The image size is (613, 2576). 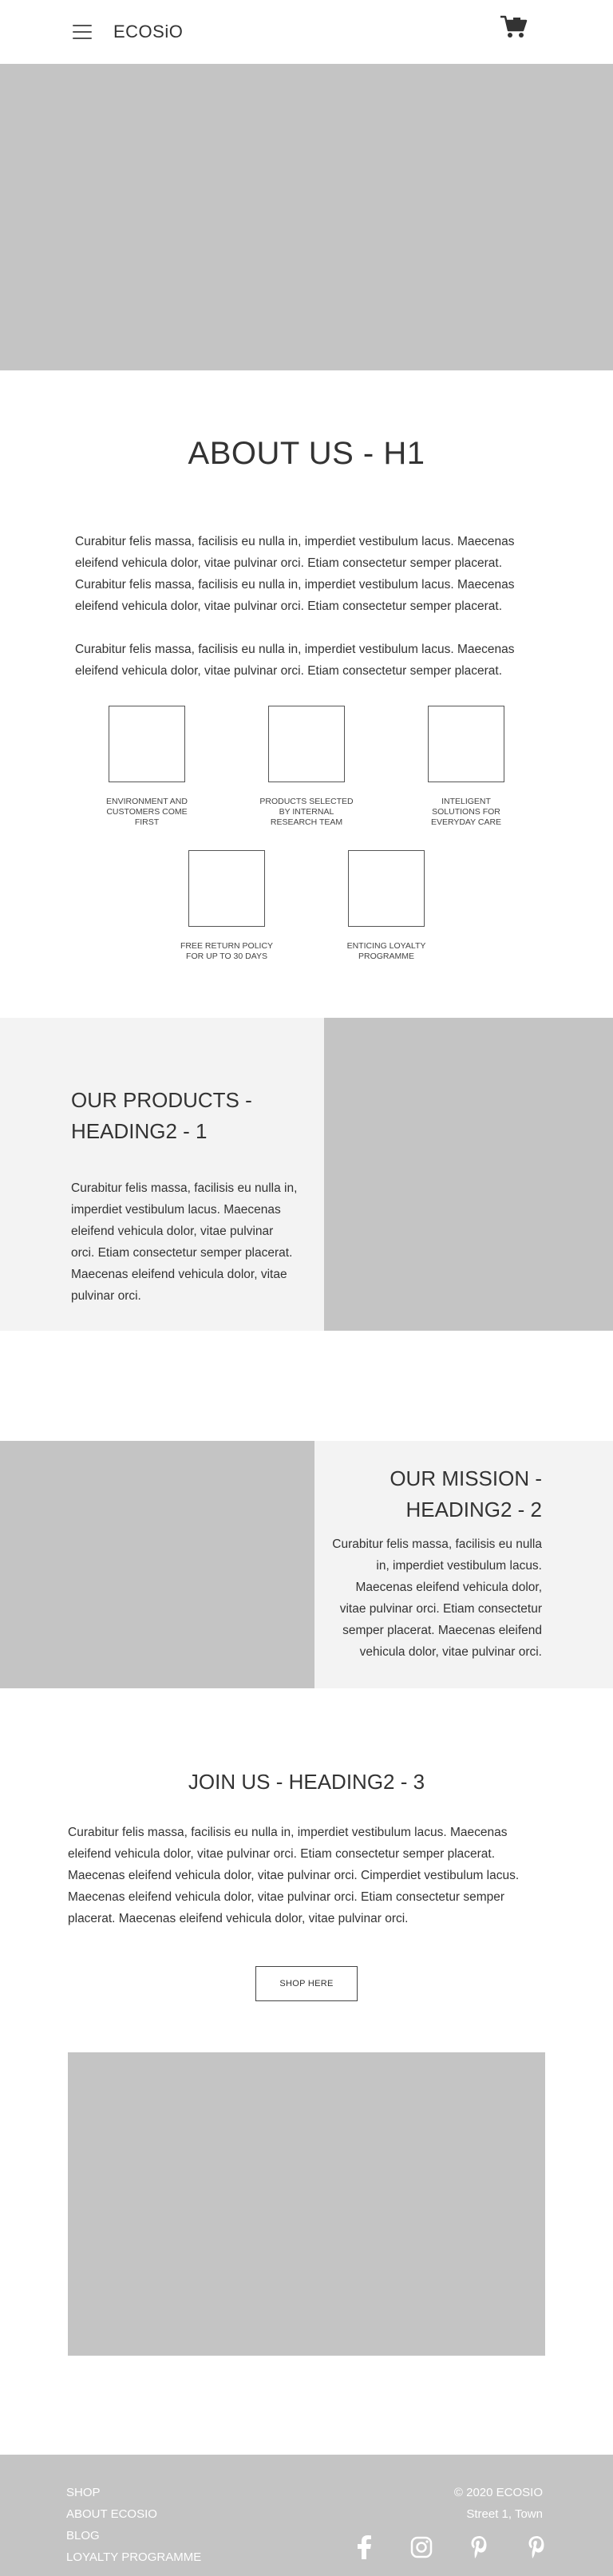 I want to click on join-image, so click(x=306, y=2204).